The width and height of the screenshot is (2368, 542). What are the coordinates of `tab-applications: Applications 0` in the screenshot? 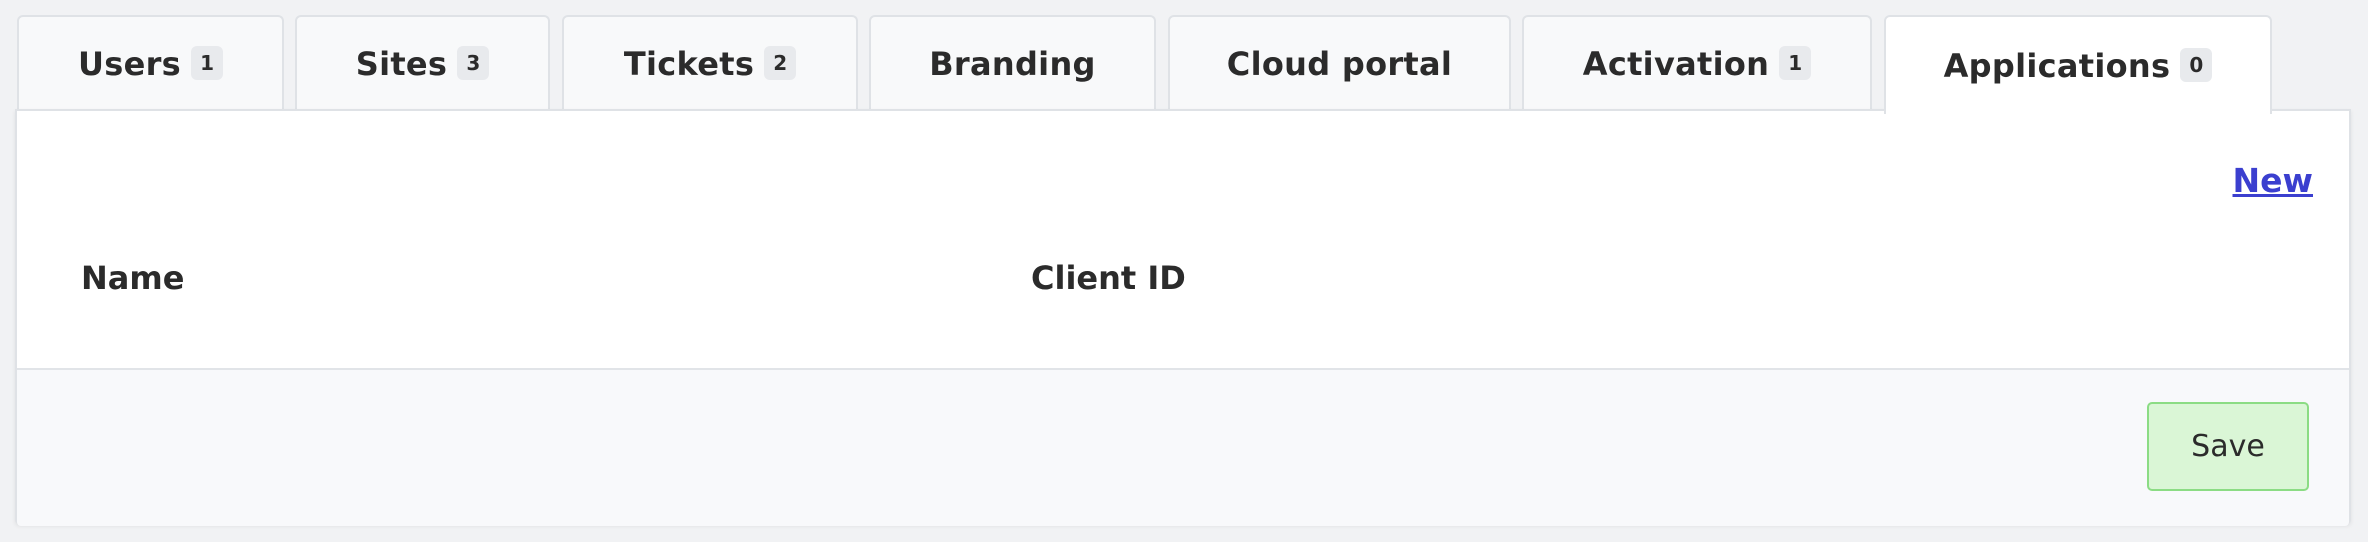 It's located at (2078, 64).